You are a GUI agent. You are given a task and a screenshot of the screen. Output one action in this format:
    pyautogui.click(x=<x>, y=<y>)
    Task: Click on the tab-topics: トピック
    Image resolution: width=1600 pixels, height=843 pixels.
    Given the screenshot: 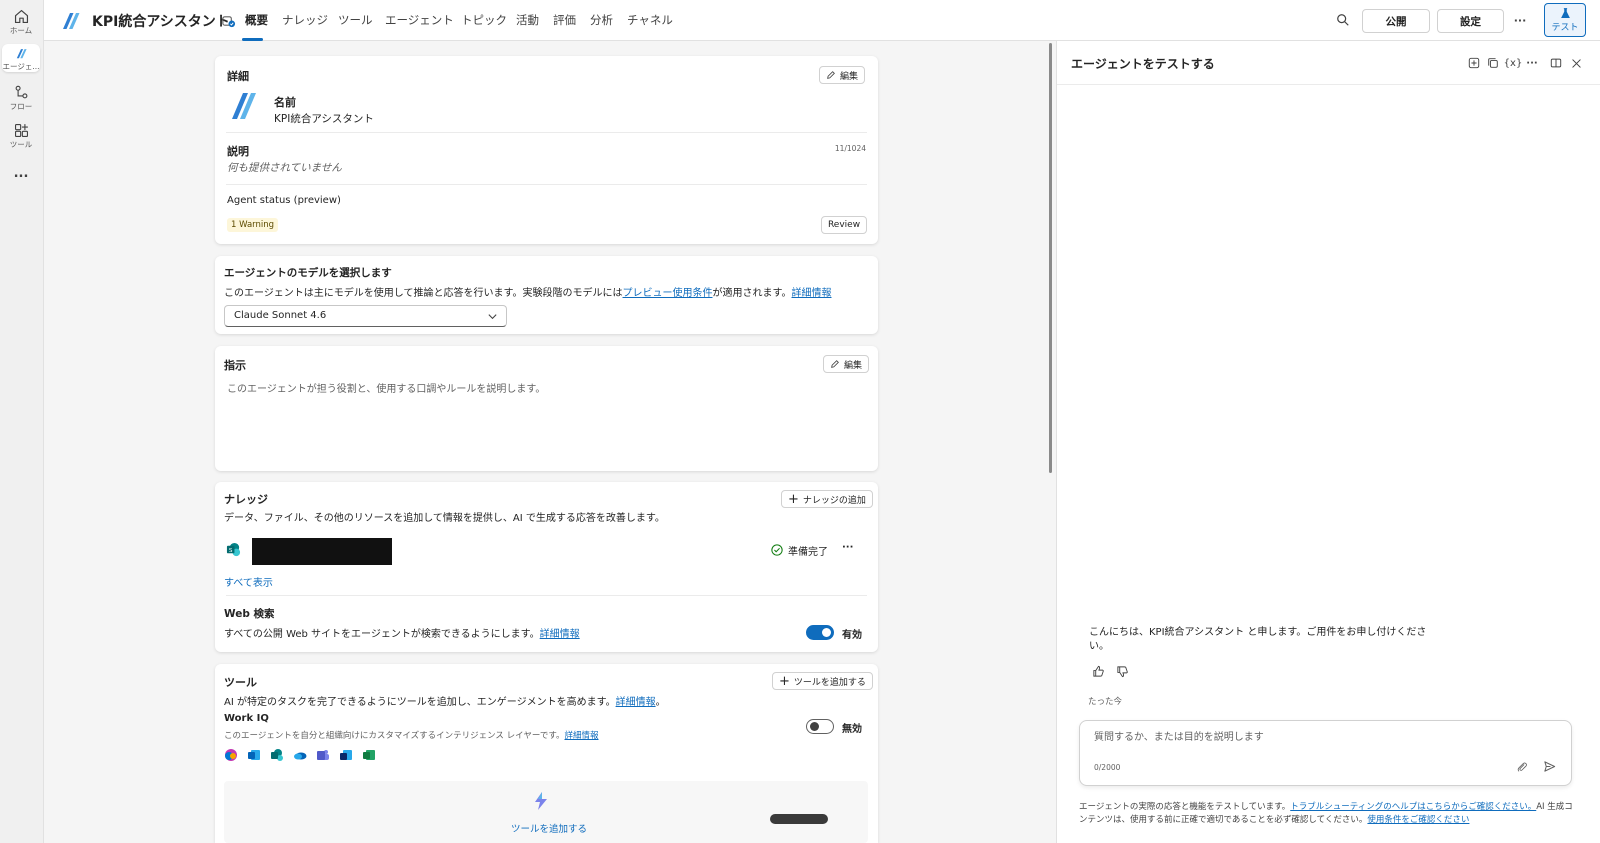 What is the action you would take?
    pyautogui.click(x=484, y=20)
    